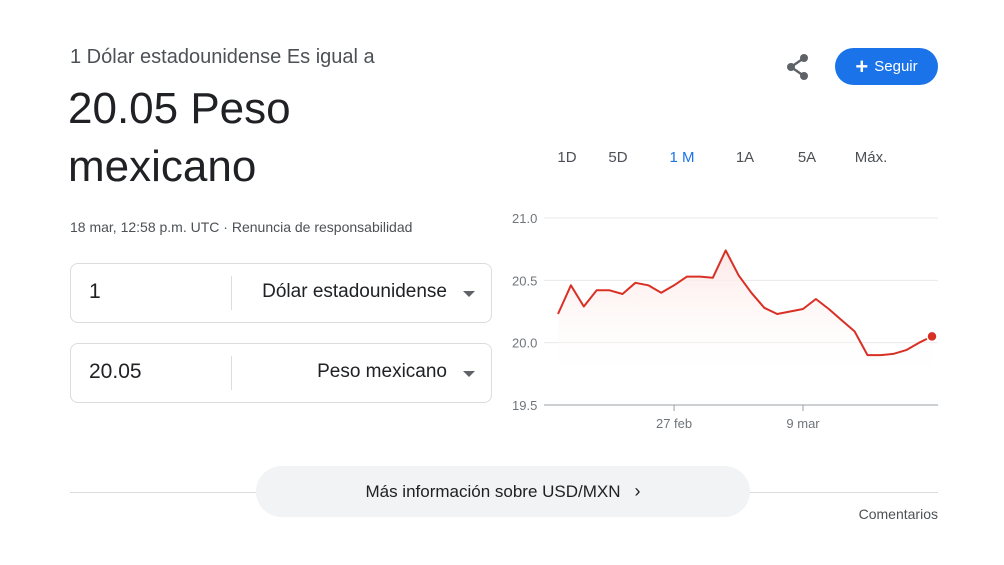 The height and width of the screenshot is (565, 1004). What do you see at coordinates (222, 57) in the screenshot?
I see `conversion-subtitle: 1 Dólar estadounidense Es igual a` at bounding box center [222, 57].